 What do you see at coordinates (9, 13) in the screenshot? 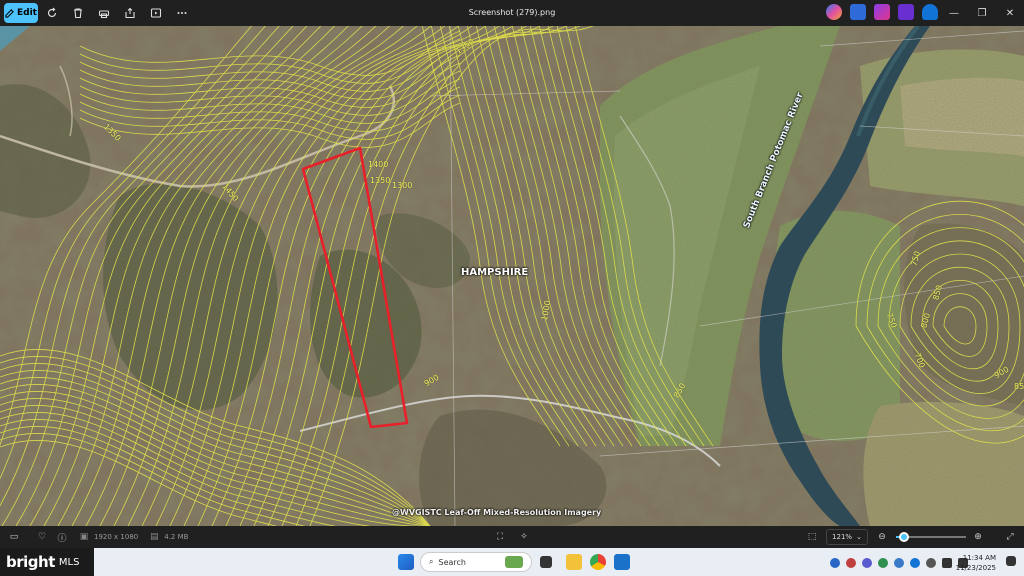
I see `pencil-icon` at bounding box center [9, 13].